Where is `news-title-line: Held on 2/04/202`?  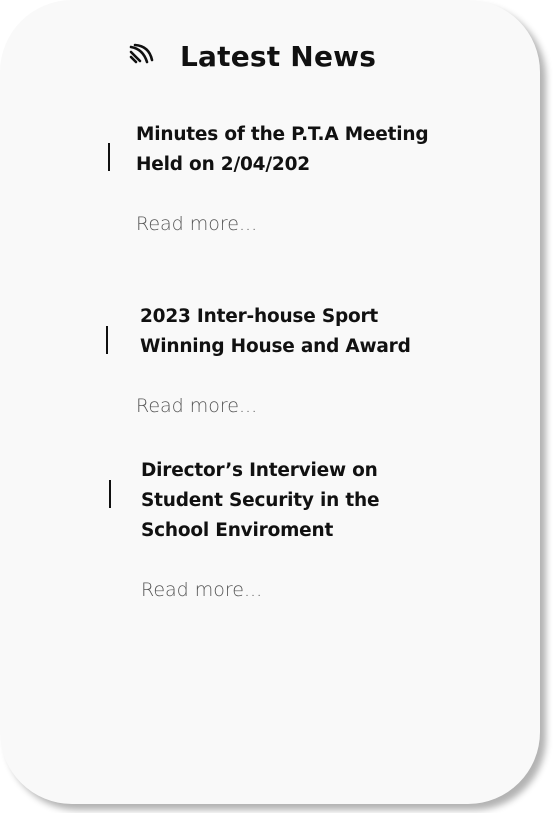
news-title-line: Held on 2/04/202 is located at coordinates (223, 164).